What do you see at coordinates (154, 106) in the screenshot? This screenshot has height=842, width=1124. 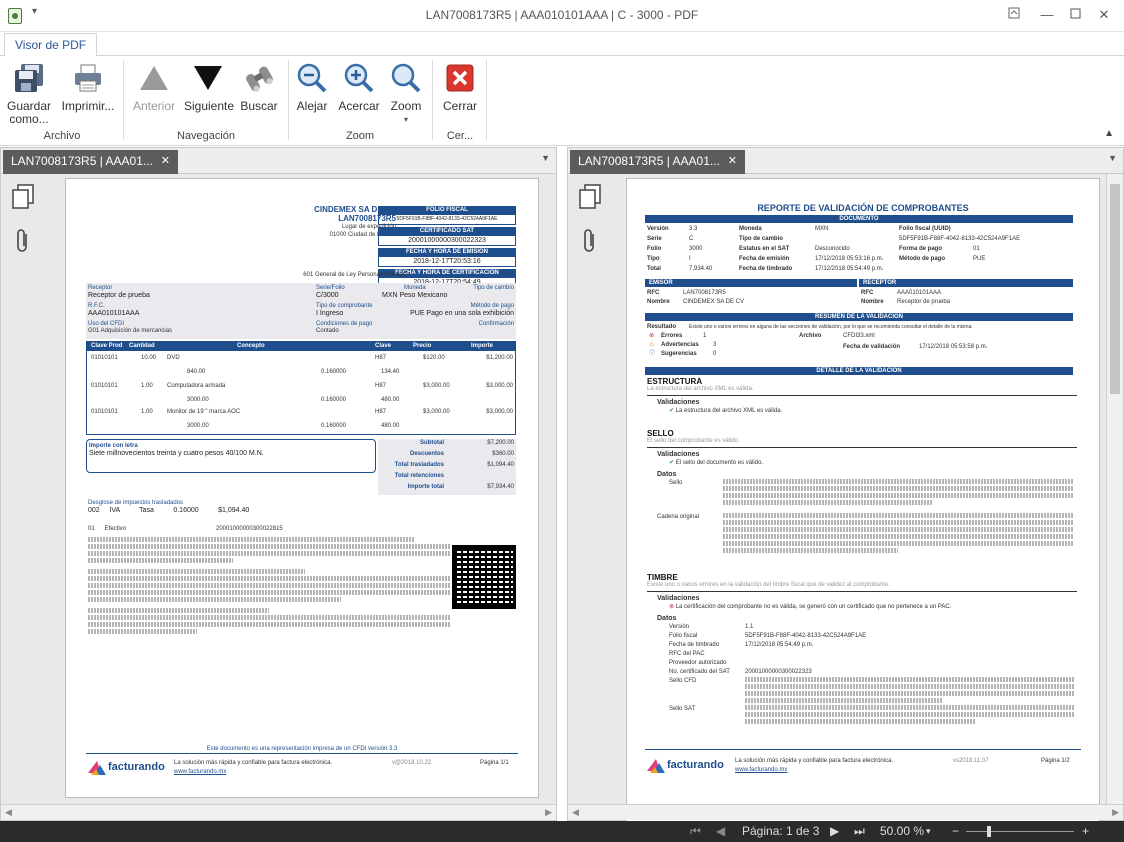 I see `previous-label: Anterior` at bounding box center [154, 106].